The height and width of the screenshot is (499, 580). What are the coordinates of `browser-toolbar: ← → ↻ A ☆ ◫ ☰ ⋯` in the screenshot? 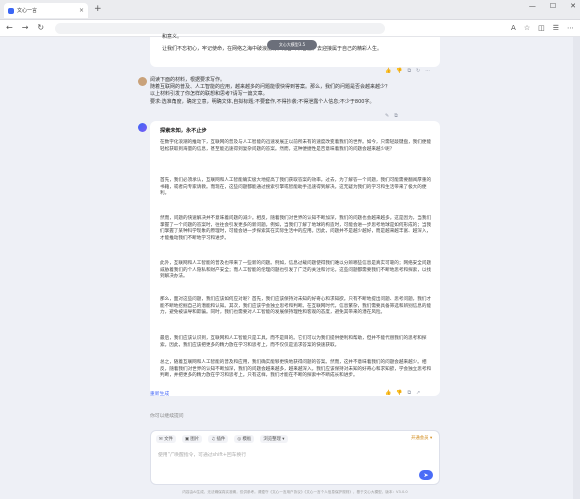 It's located at (290, 28).